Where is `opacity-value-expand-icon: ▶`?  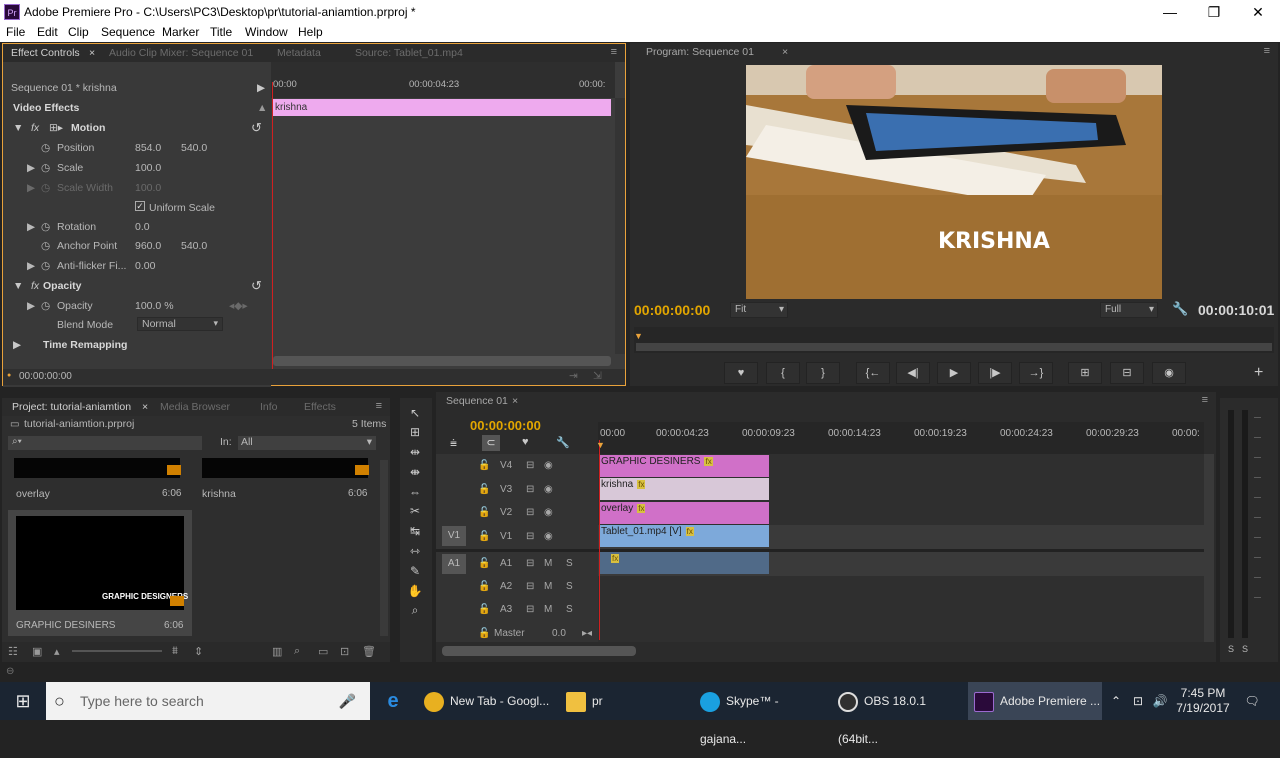
opacity-value-expand-icon: ▶ is located at coordinates (31, 306).